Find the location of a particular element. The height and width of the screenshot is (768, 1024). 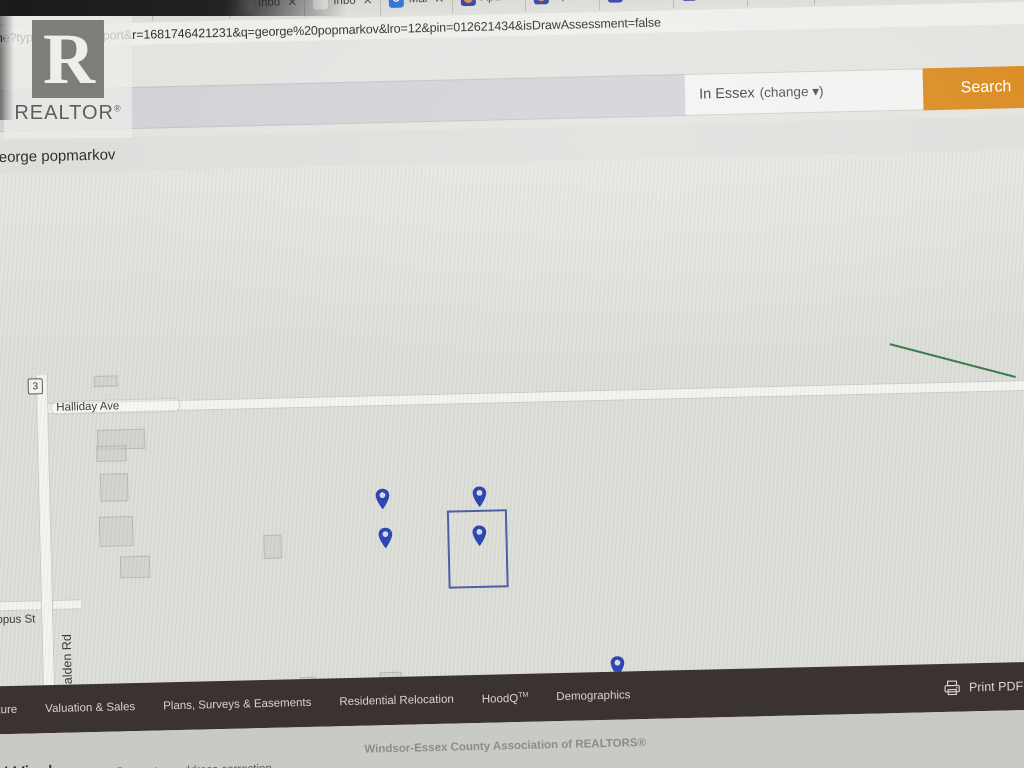

speaker-mute-icon: ◂ is located at coordinates (115, 7).